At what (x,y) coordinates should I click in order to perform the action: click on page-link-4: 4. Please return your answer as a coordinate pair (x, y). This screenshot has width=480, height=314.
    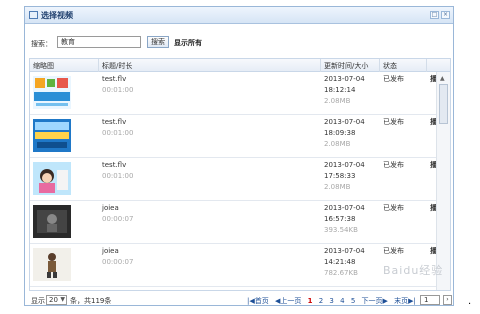
    Looking at the image, I should click on (342, 301).